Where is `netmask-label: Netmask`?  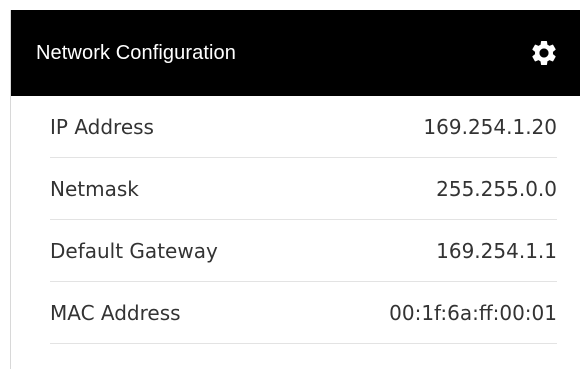 netmask-label: Netmask is located at coordinates (94, 188).